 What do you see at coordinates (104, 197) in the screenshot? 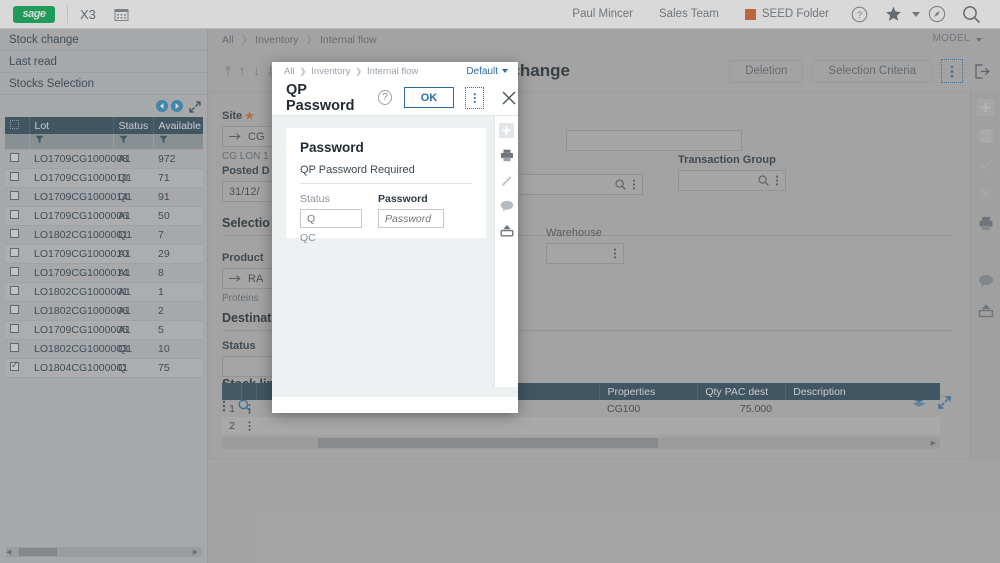
I see `table-row: LO1709CG1000014 Q1 91` at bounding box center [104, 197].